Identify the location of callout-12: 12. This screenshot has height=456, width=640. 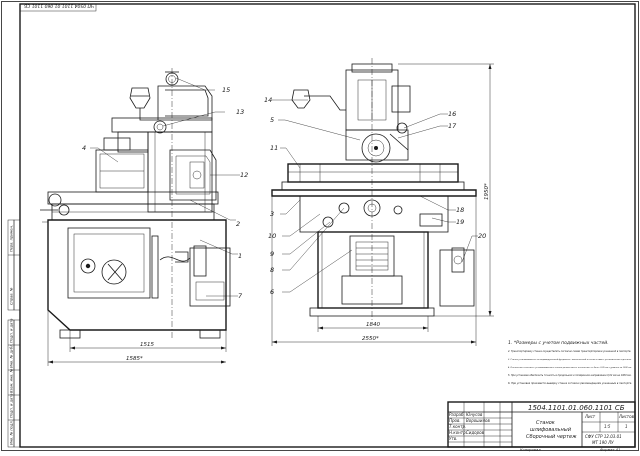
(244, 175).